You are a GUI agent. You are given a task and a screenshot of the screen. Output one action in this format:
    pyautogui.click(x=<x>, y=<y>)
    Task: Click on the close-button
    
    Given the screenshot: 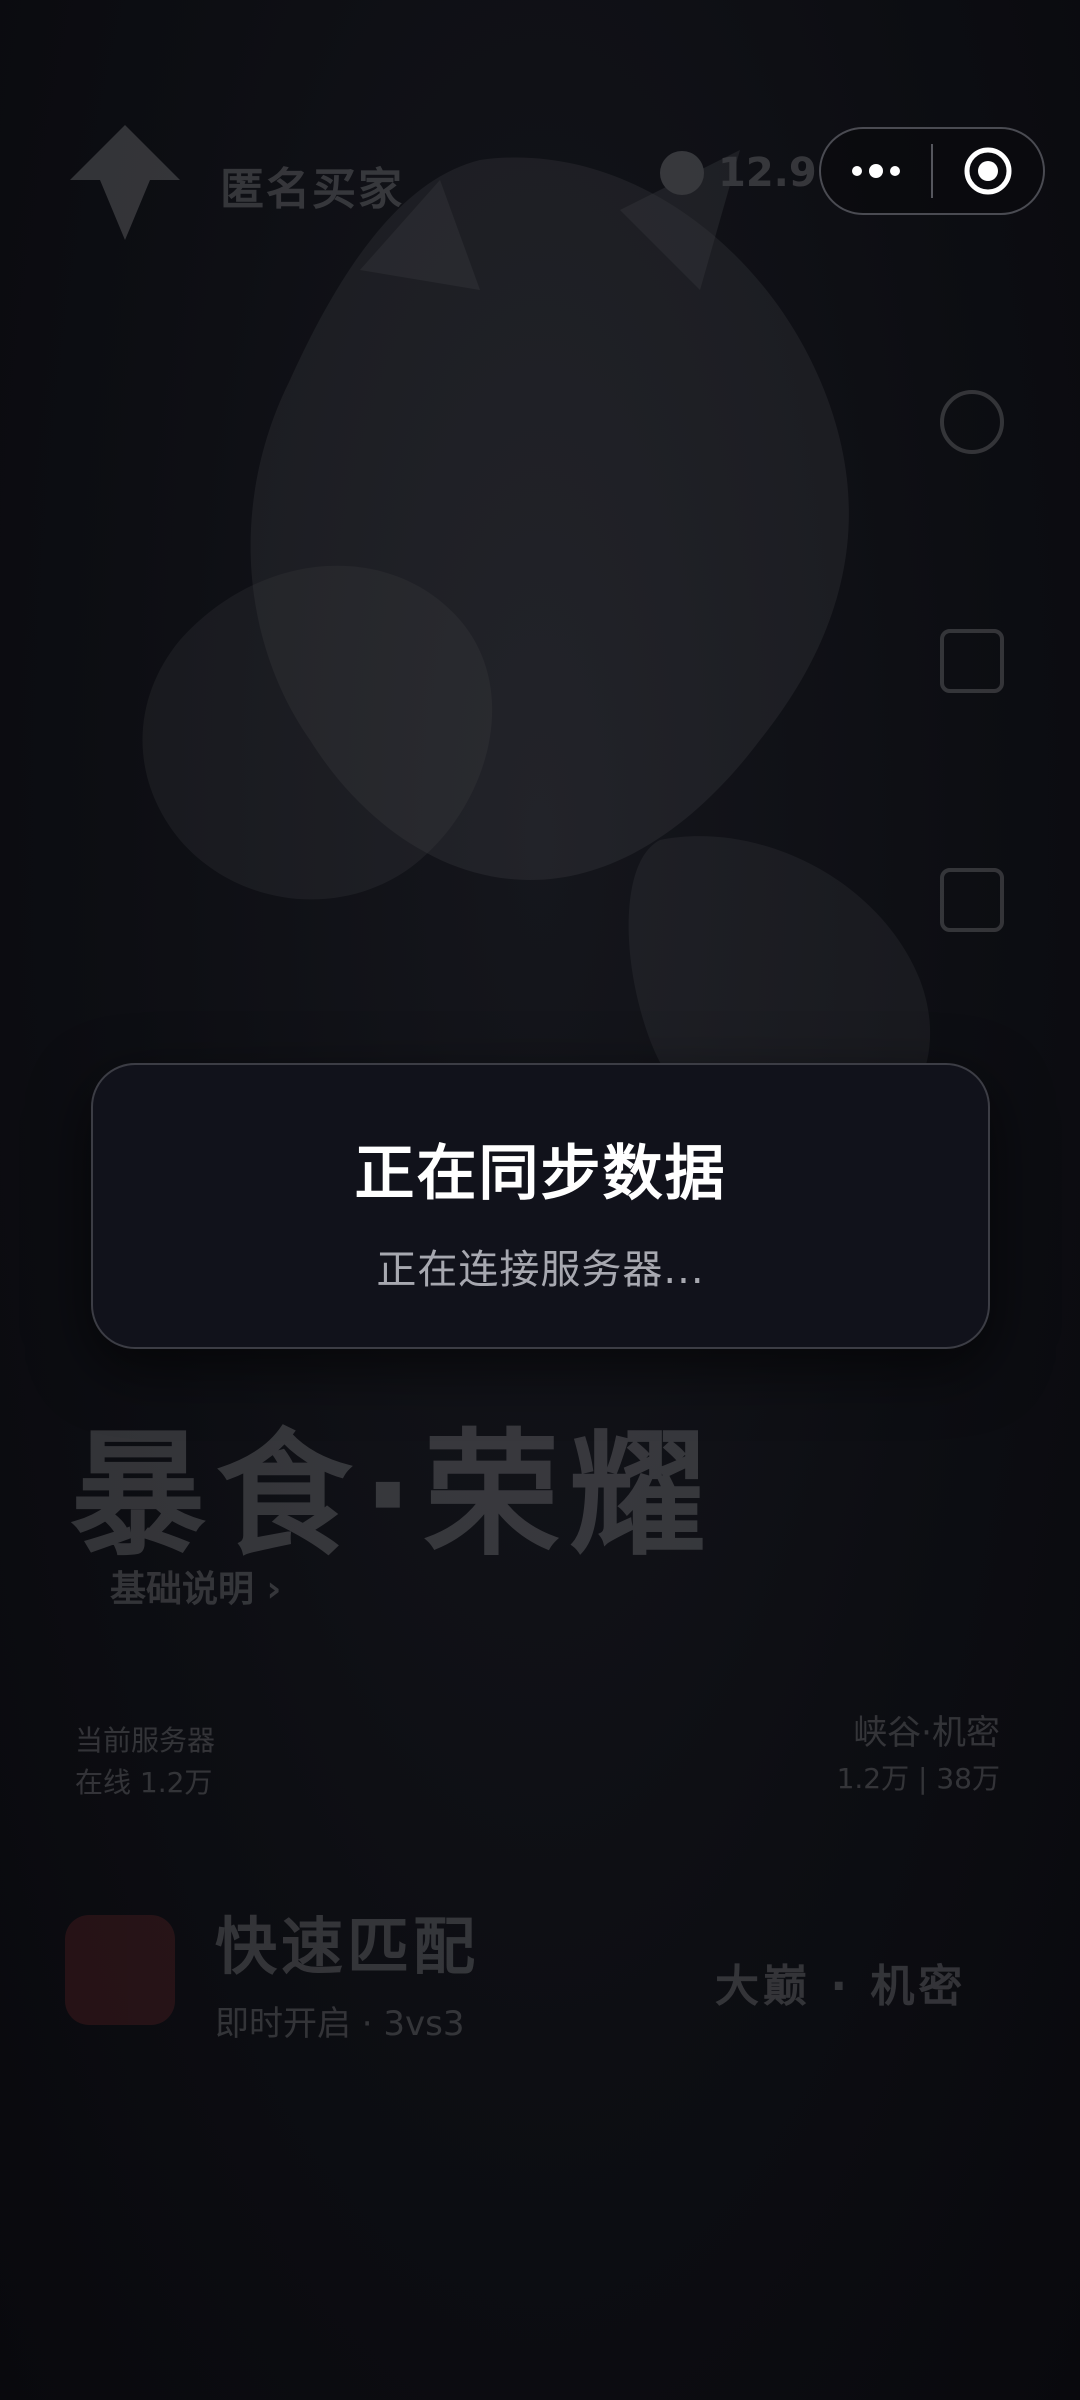 What is the action you would take?
    pyautogui.click(x=988, y=171)
    